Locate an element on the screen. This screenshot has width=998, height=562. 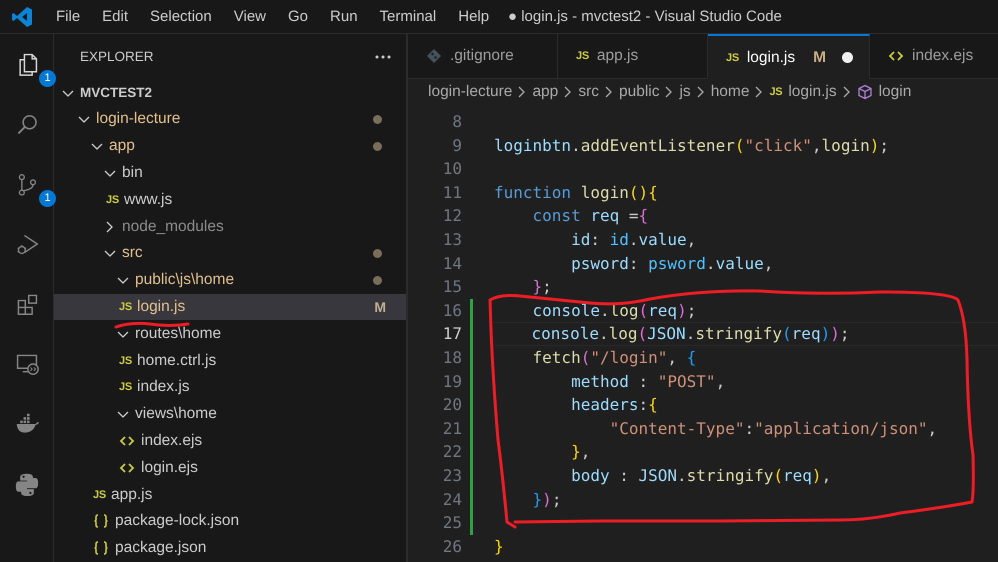
line-number: 21 is located at coordinates (452, 429).